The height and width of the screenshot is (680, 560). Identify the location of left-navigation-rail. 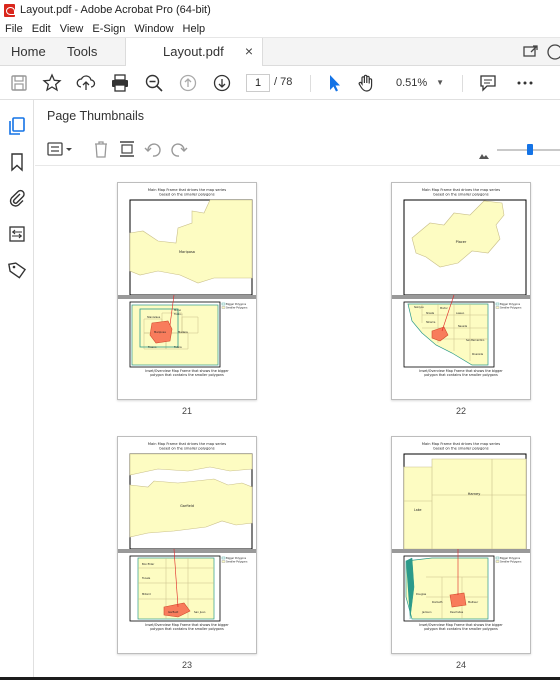
(17, 389).